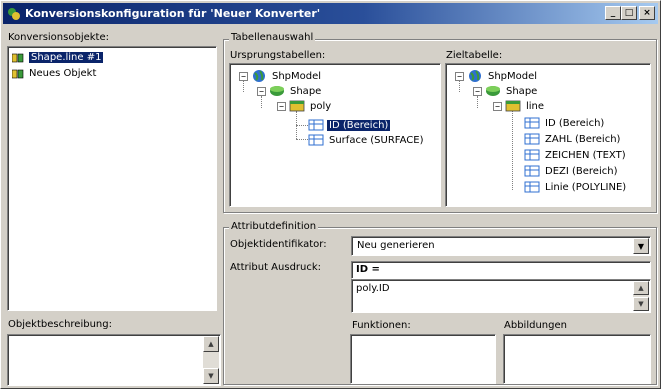 The width and height of the screenshot is (661, 389). I want to click on attribute-definition-title: Attributdefinition, so click(274, 226).